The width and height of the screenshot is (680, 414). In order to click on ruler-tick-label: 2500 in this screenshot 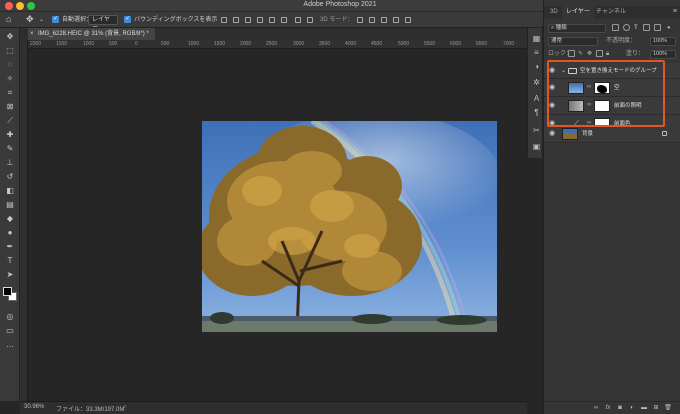, I will do `click(272, 44)`.